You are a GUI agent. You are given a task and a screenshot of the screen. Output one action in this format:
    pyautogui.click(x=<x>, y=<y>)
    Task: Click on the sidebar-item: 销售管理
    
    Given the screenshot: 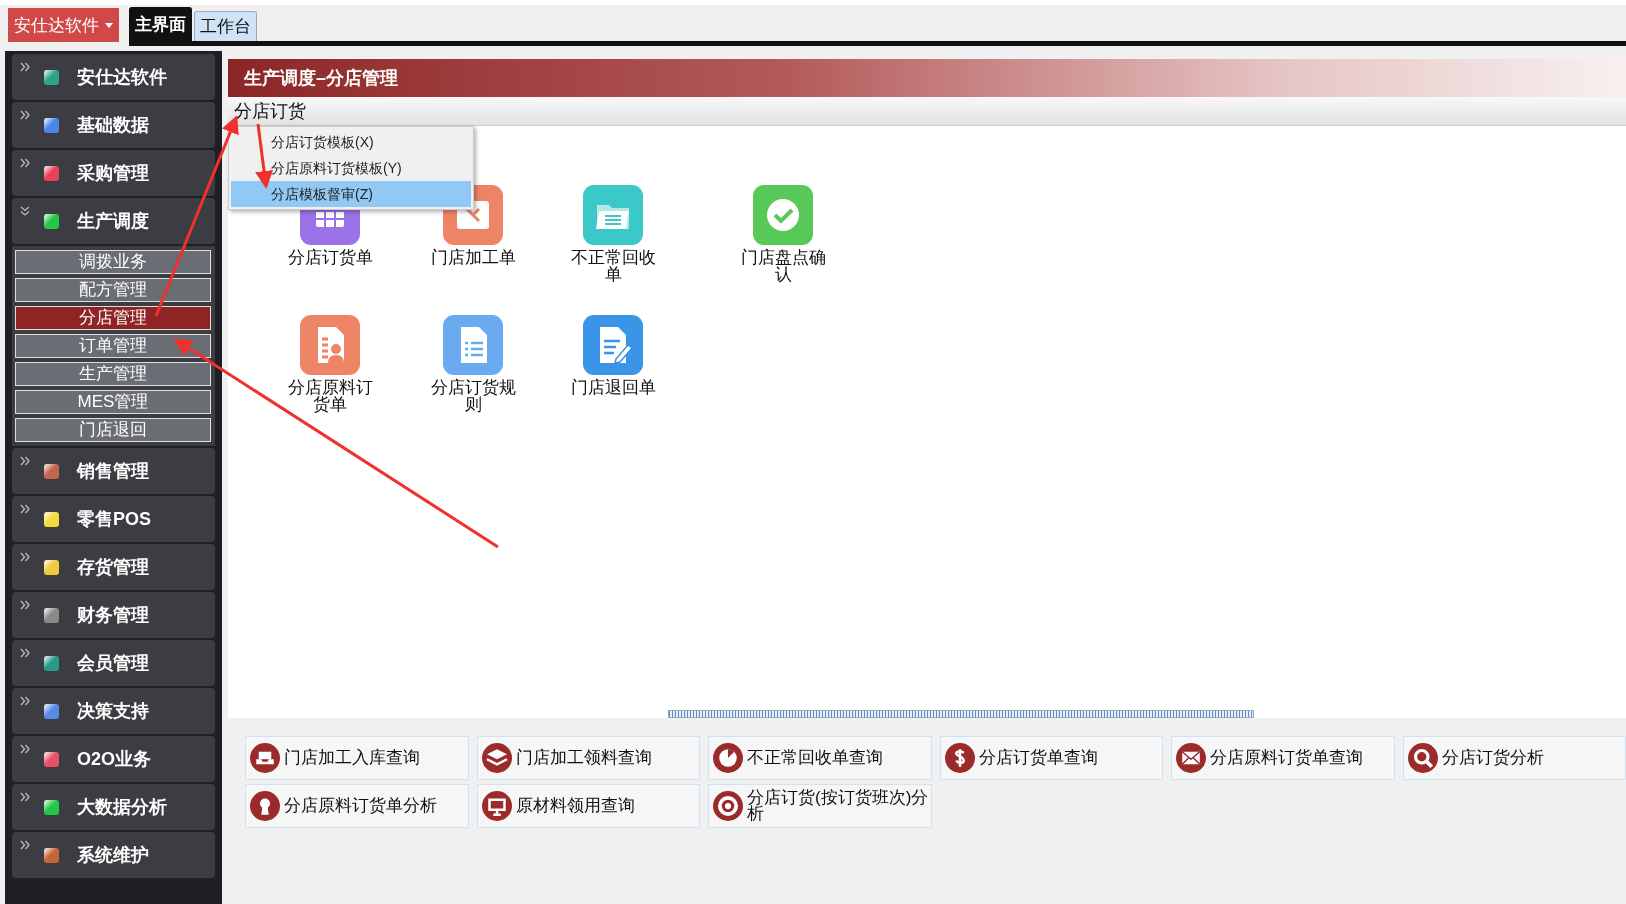 What is the action you would take?
    pyautogui.click(x=113, y=471)
    